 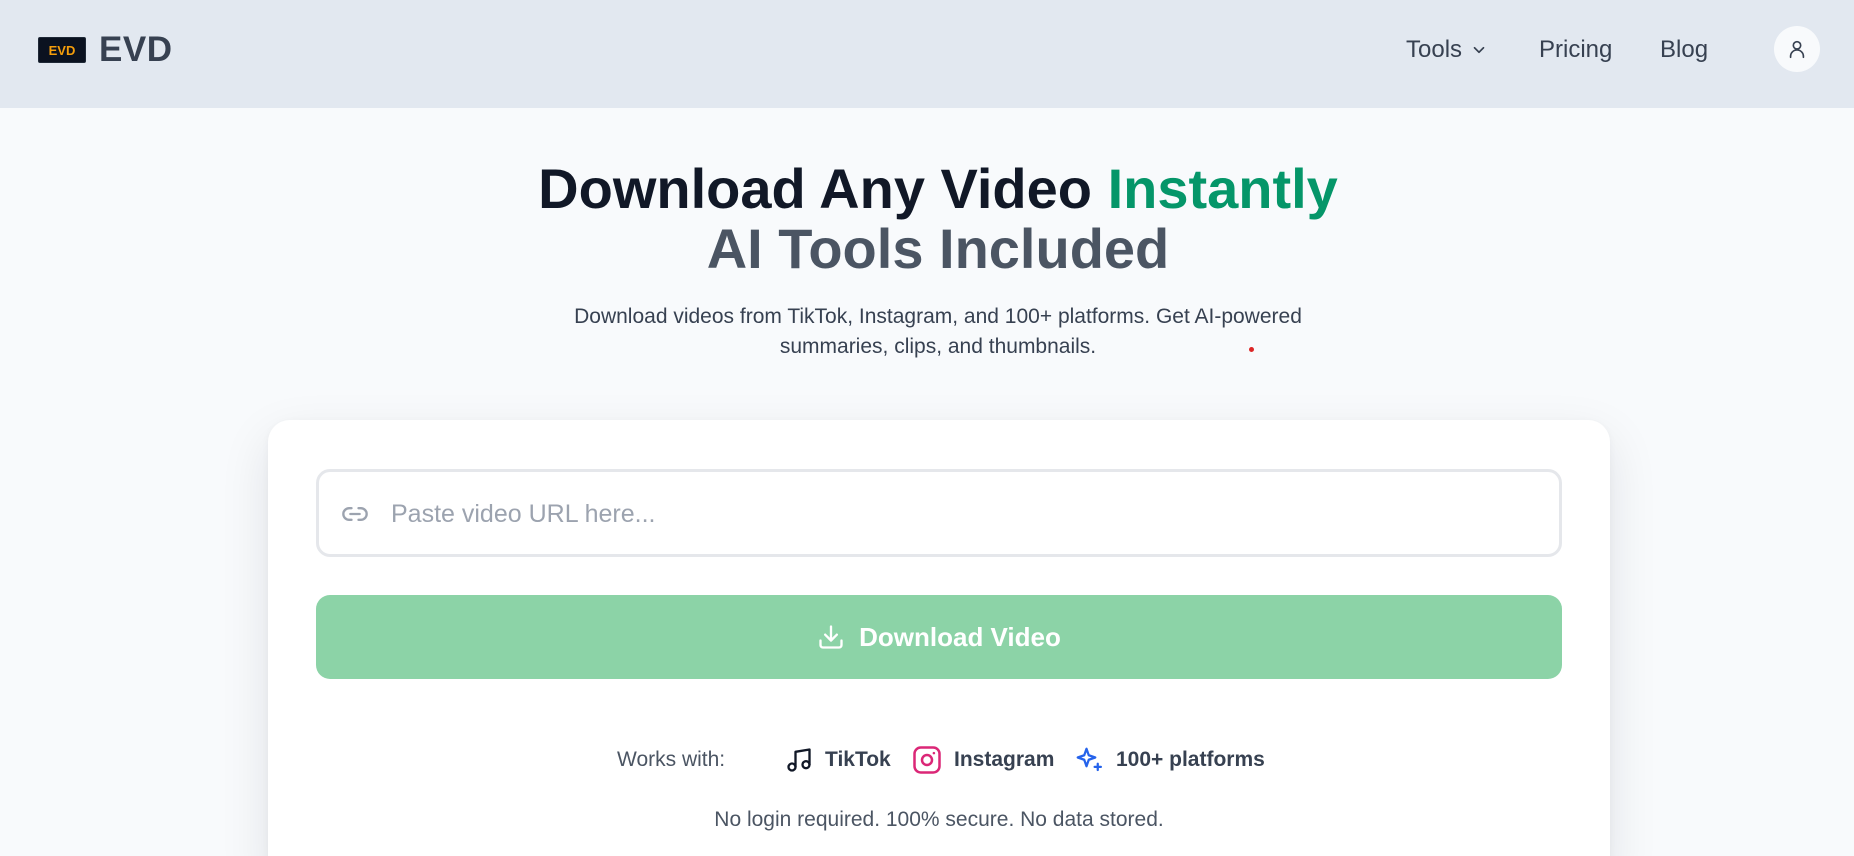 I want to click on platform-more: 100+ platforms, so click(x=1169, y=760).